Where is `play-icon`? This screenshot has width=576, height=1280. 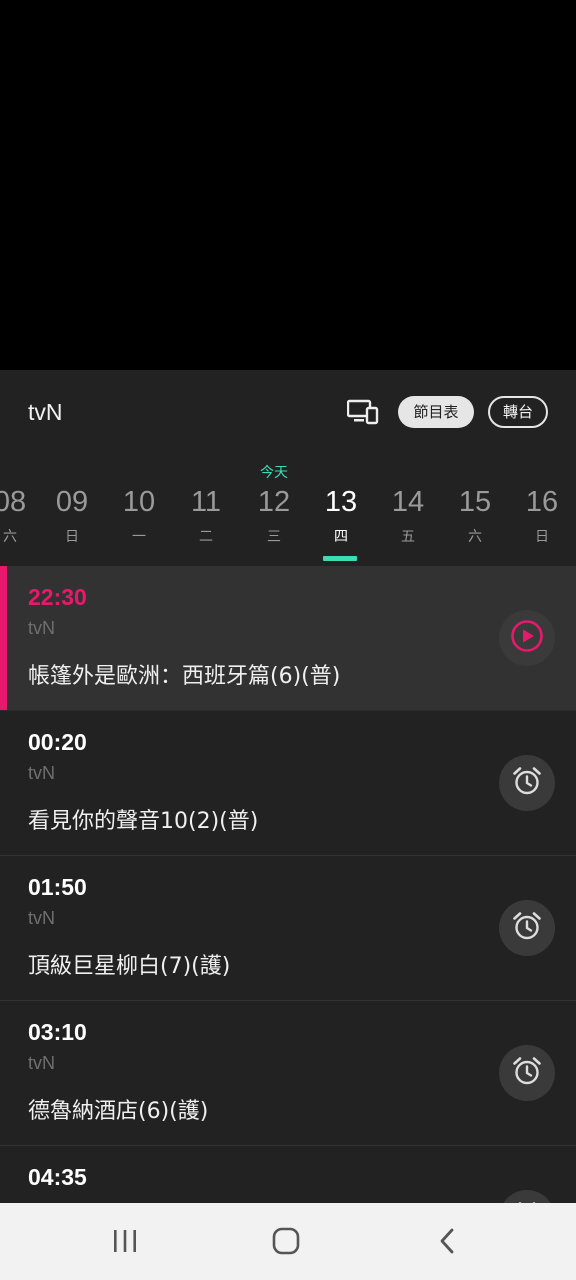
play-icon is located at coordinates (527, 638).